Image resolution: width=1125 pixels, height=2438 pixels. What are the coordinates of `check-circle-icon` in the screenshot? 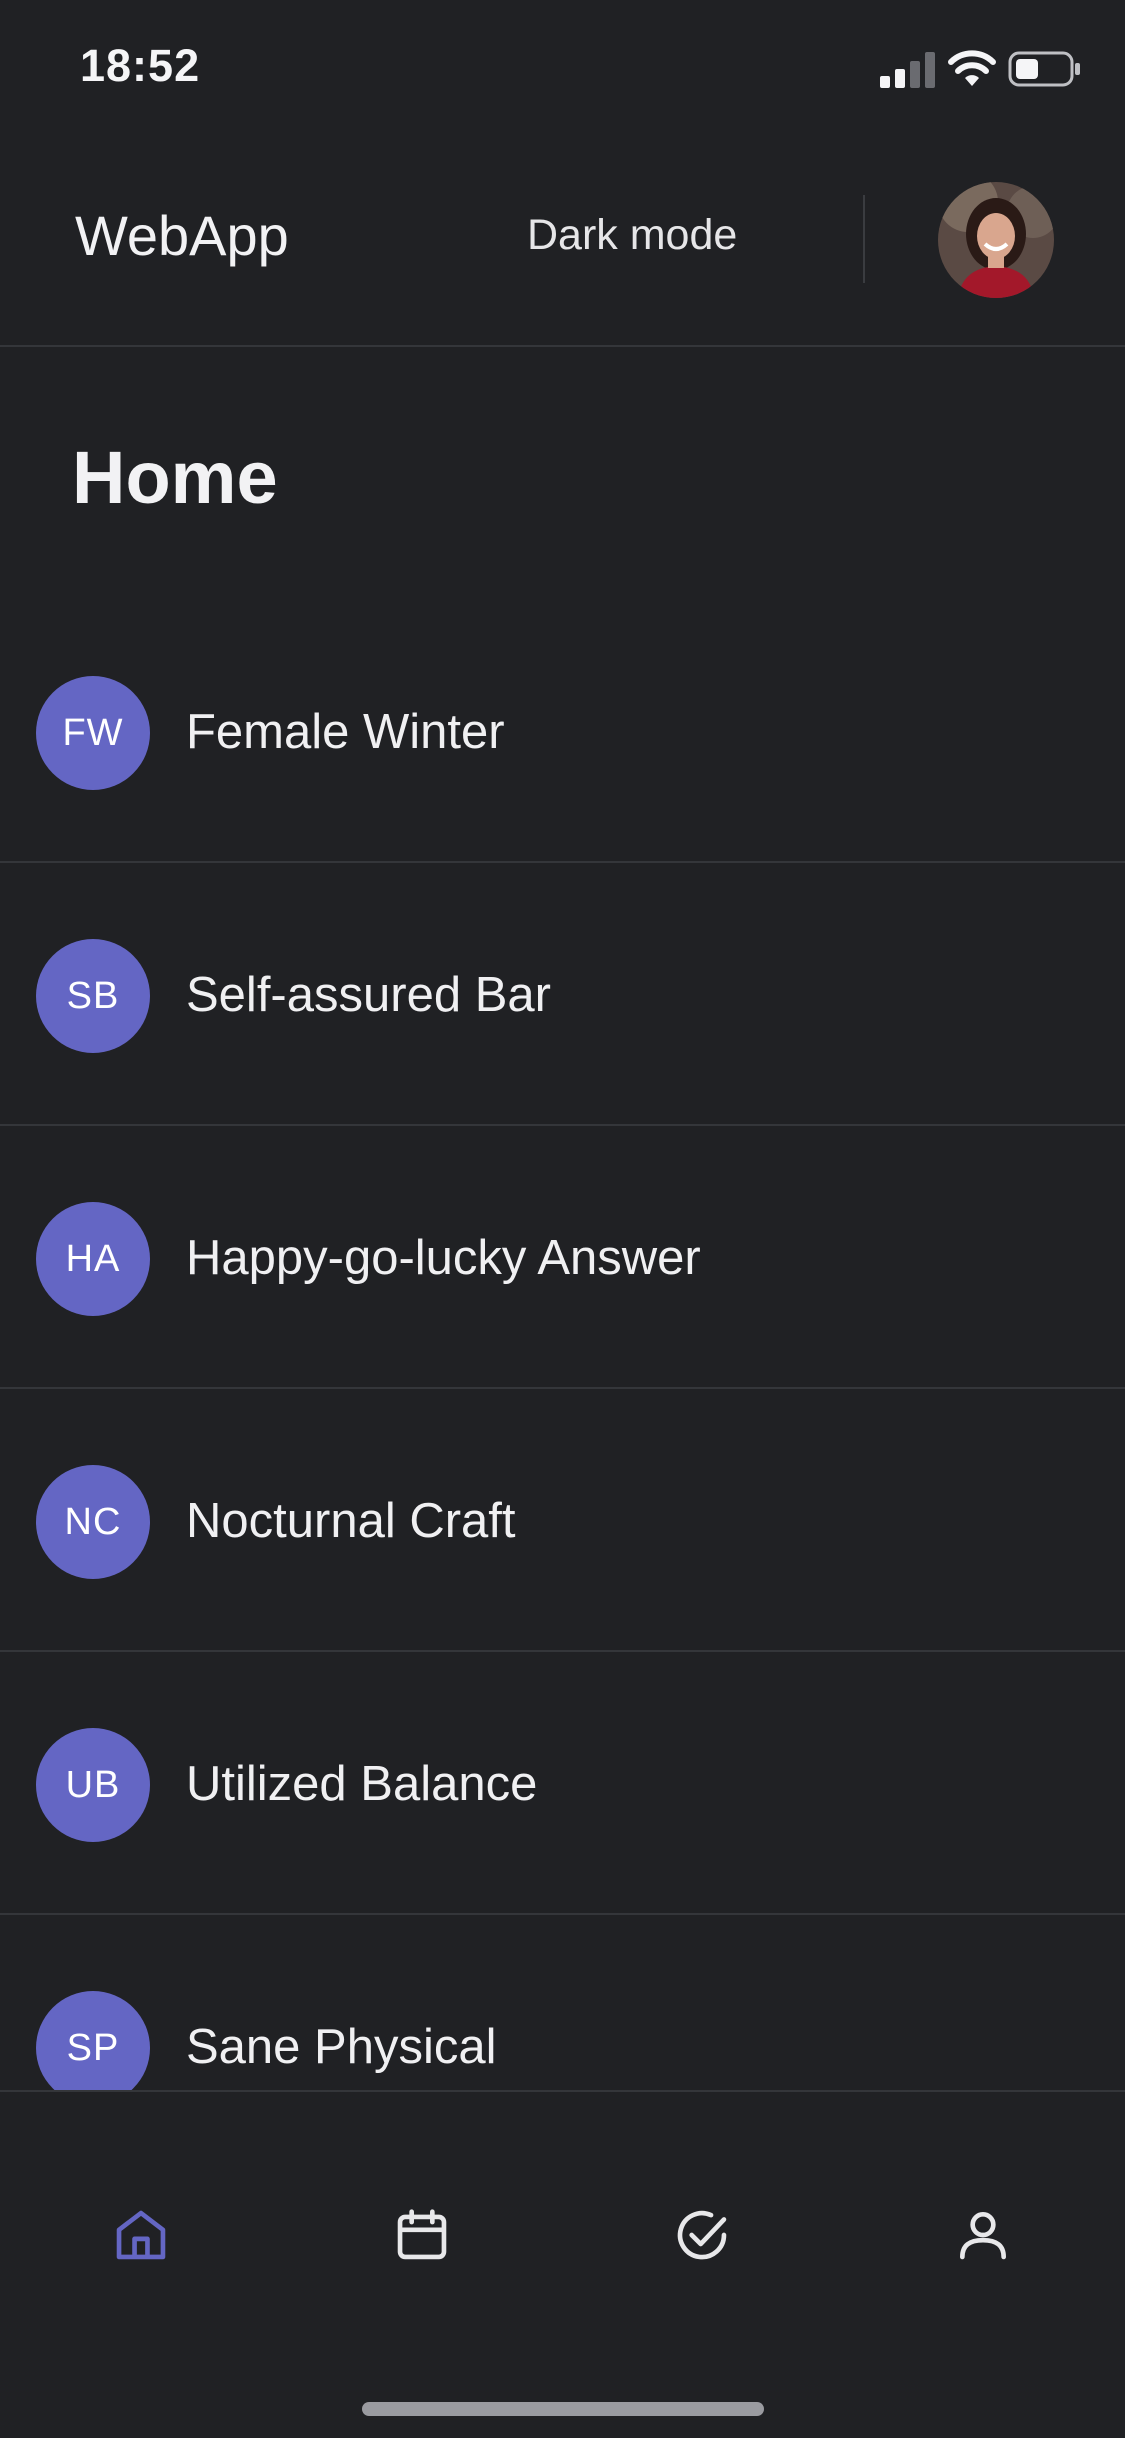 It's located at (702, 2235).